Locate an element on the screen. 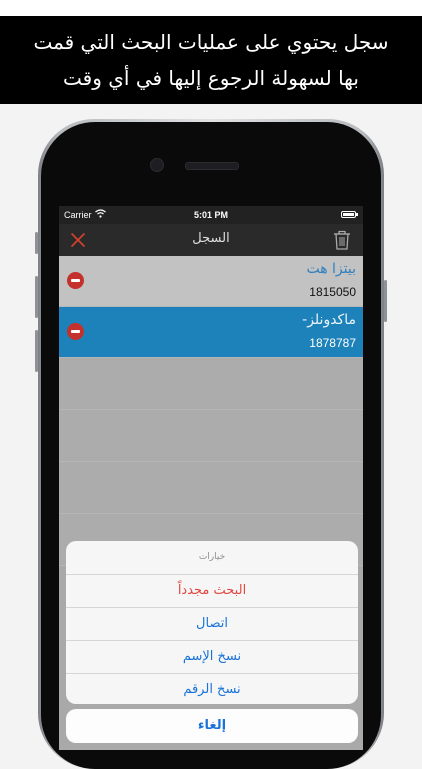 This screenshot has height=769, width=422. banner-line-1: سجل يحتوي على عمليات البحث التي قمت is located at coordinates (211, 42).